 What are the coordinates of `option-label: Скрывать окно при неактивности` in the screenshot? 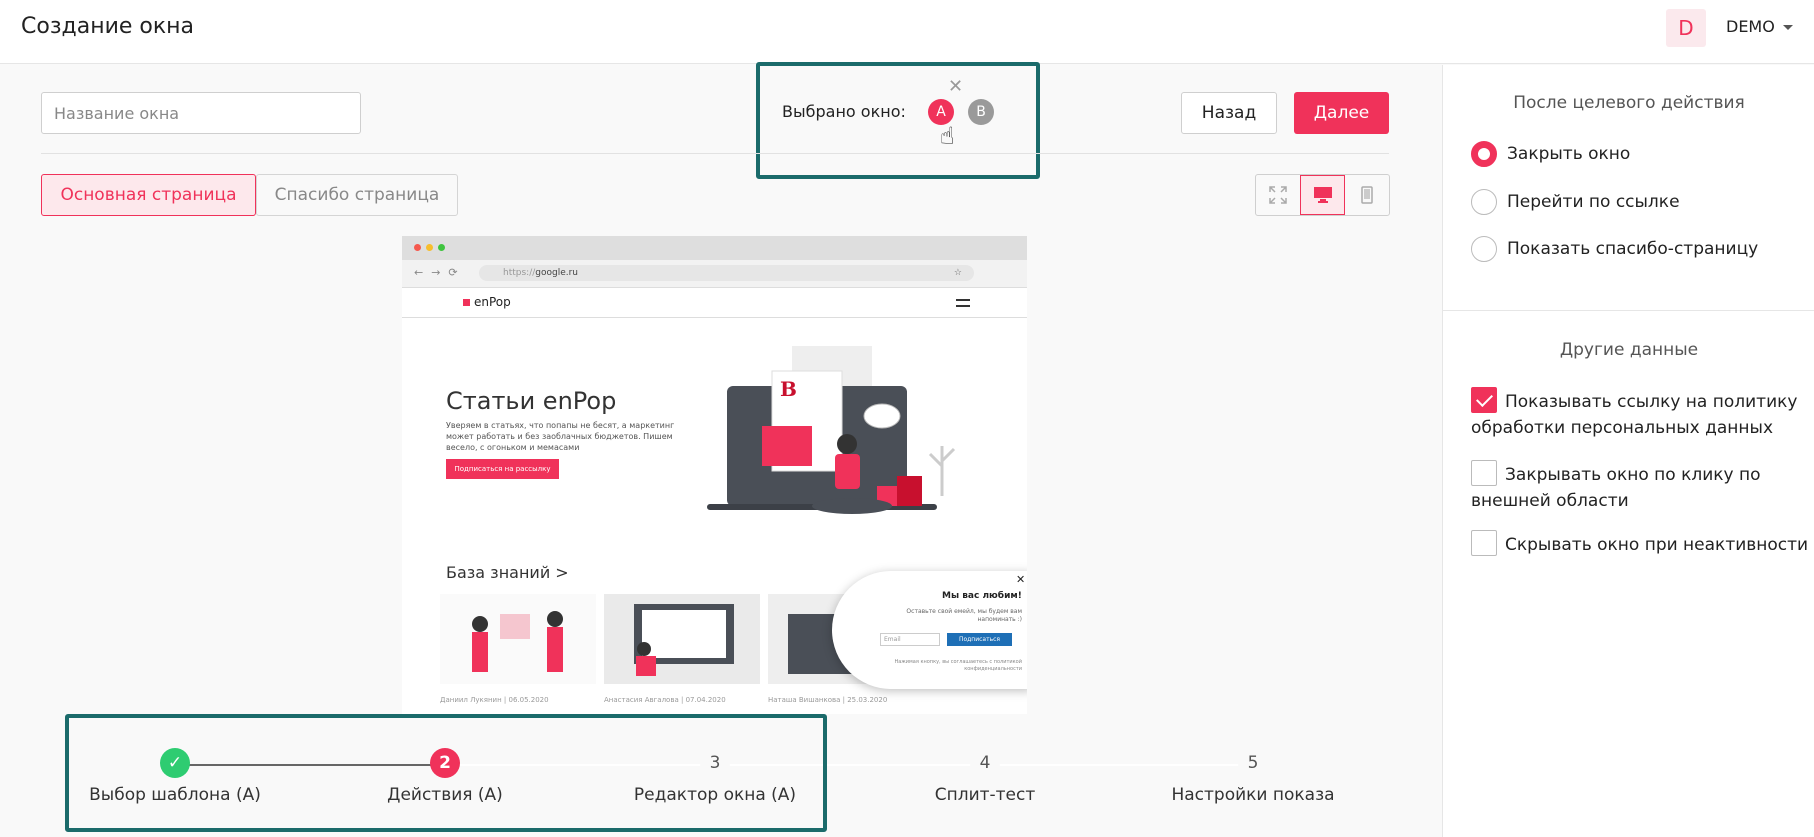 It's located at (1657, 545).